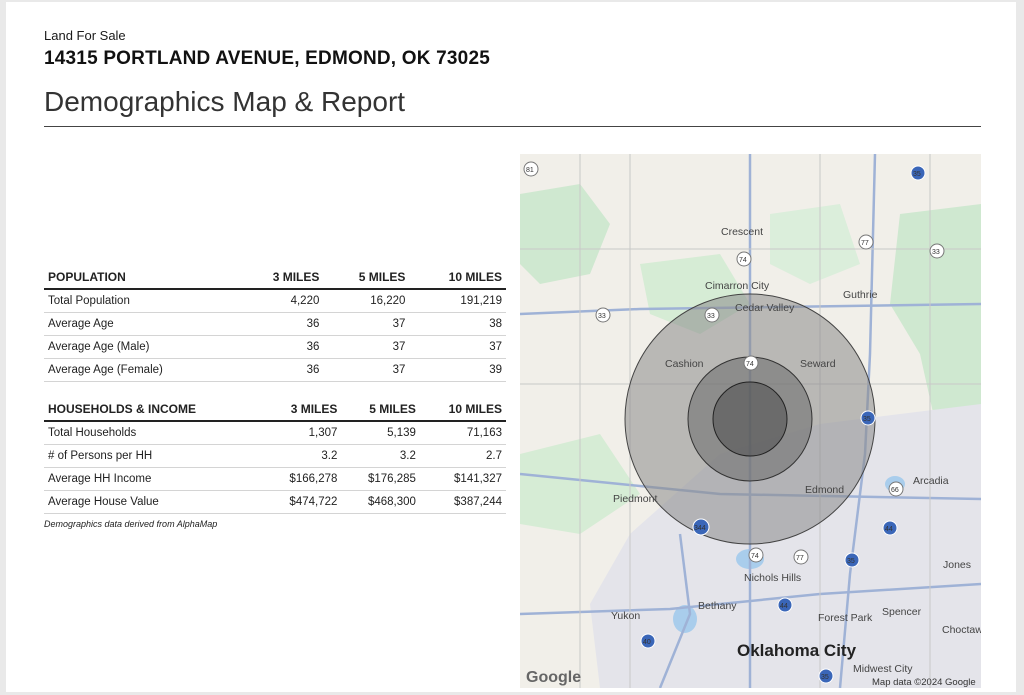 The height and width of the screenshot is (695, 1024). Describe the element at coordinates (860, 295) in the screenshot. I see `place-label: Guthrie` at that location.